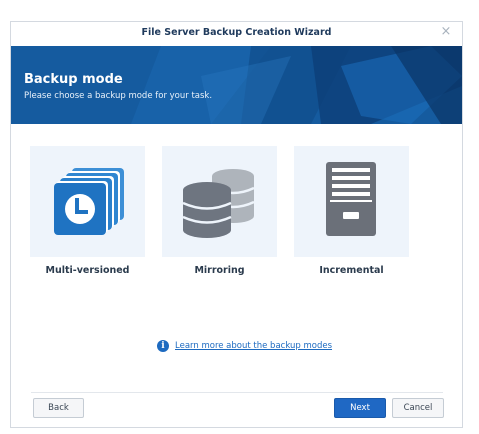  What do you see at coordinates (351, 199) in the screenshot?
I see `file-cabinet-icon` at bounding box center [351, 199].